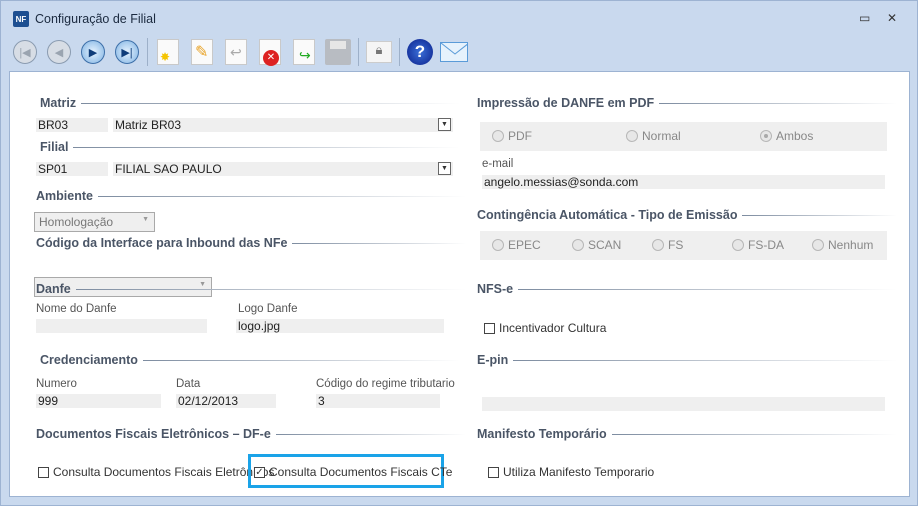 The width and height of the screenshot is (918, 506). Describe the element at coordinates (283, 169) in the screenshot. I see `filial-select: FILIAL SAO PAULO ▼` at that location.